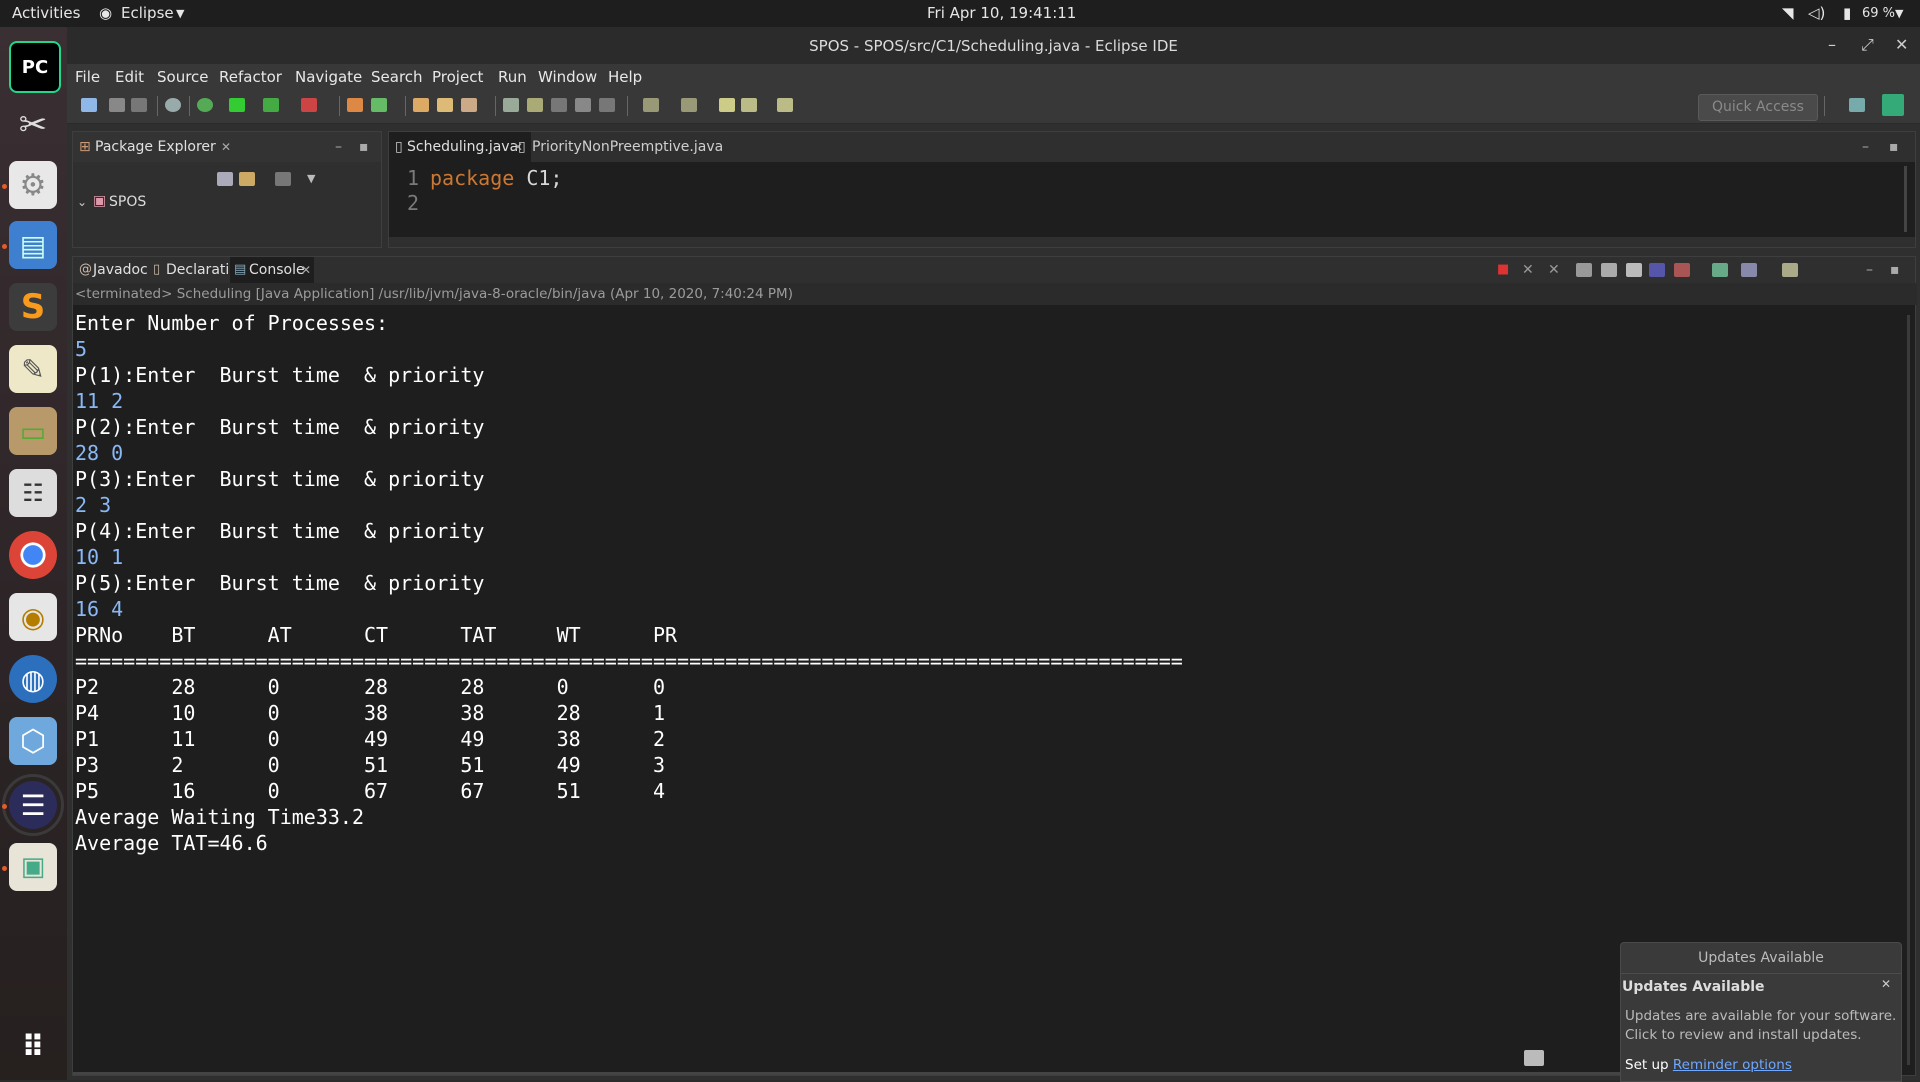 The image size is (1920, 1082). What do you see at coordinates (1584, 270) in the screenshot?
I see `clear-console-icon` at bounding box center [1584, 270].